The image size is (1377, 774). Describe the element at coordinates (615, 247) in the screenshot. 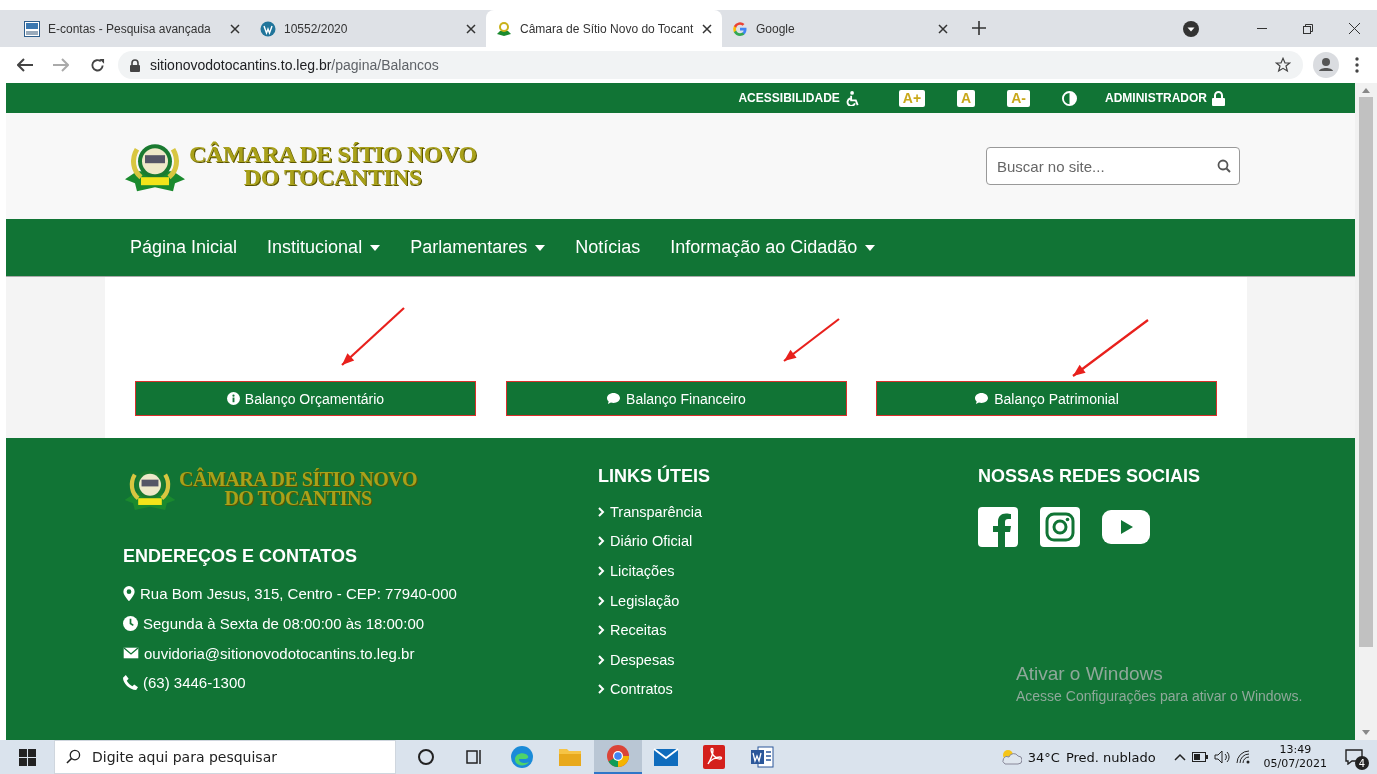

I see `nav-menu-item: Notícias` at that location.